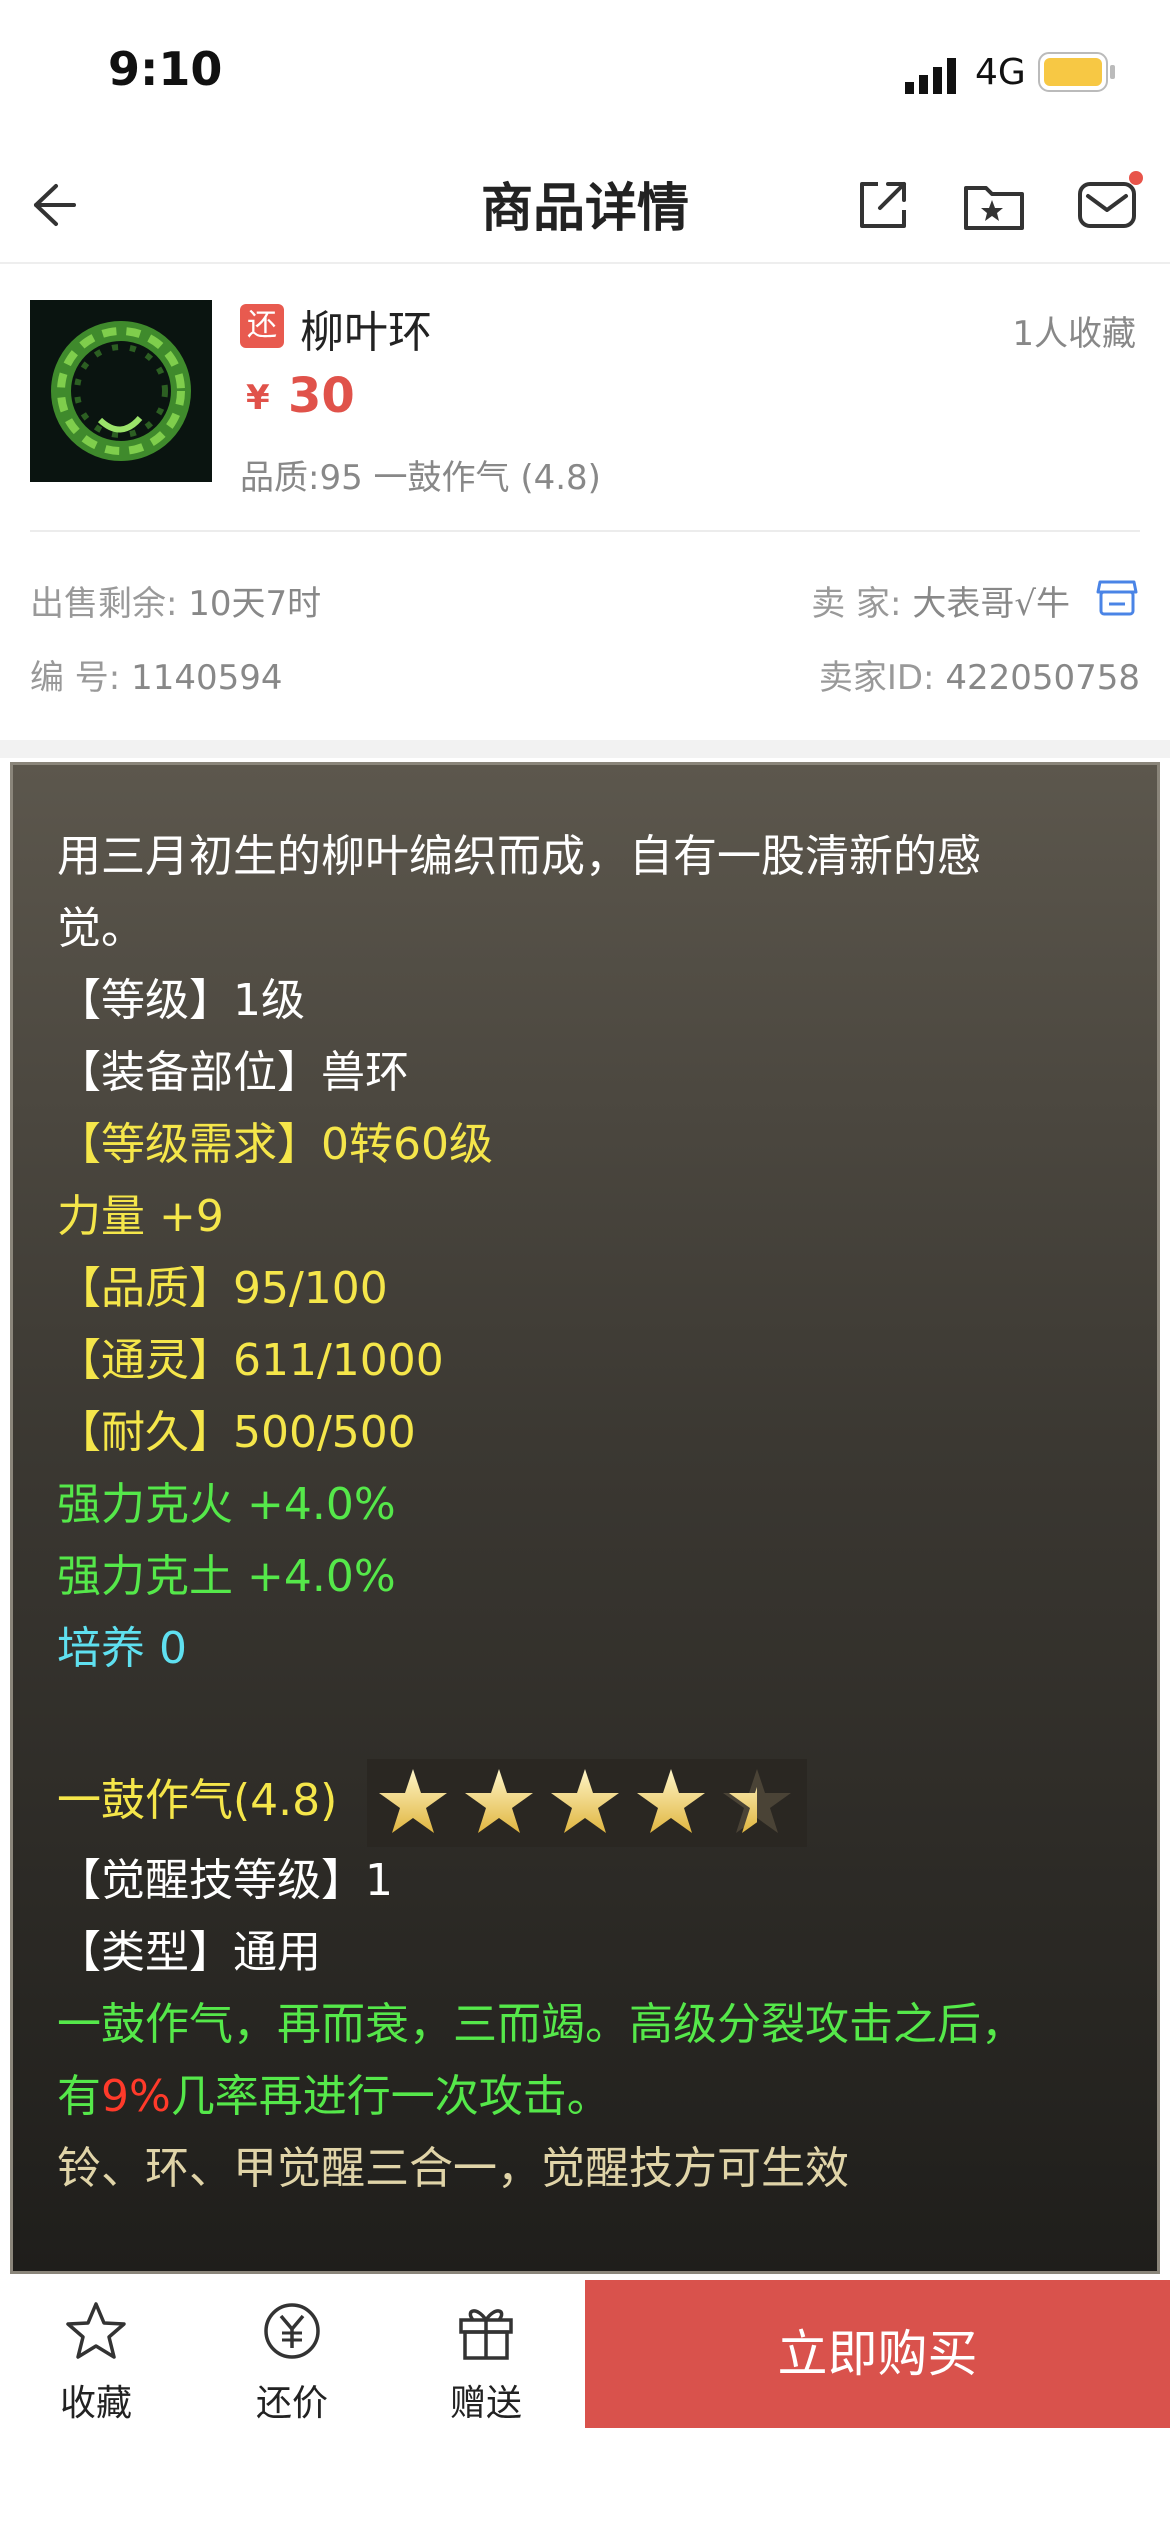 The height and width of the screenshot is (2532, 1170). What do you see at coordinates (390, 2096) in the screenshot?
I see `effect-text-b: 几率再进行一次攻击。` at bounding box center [390, 2096].